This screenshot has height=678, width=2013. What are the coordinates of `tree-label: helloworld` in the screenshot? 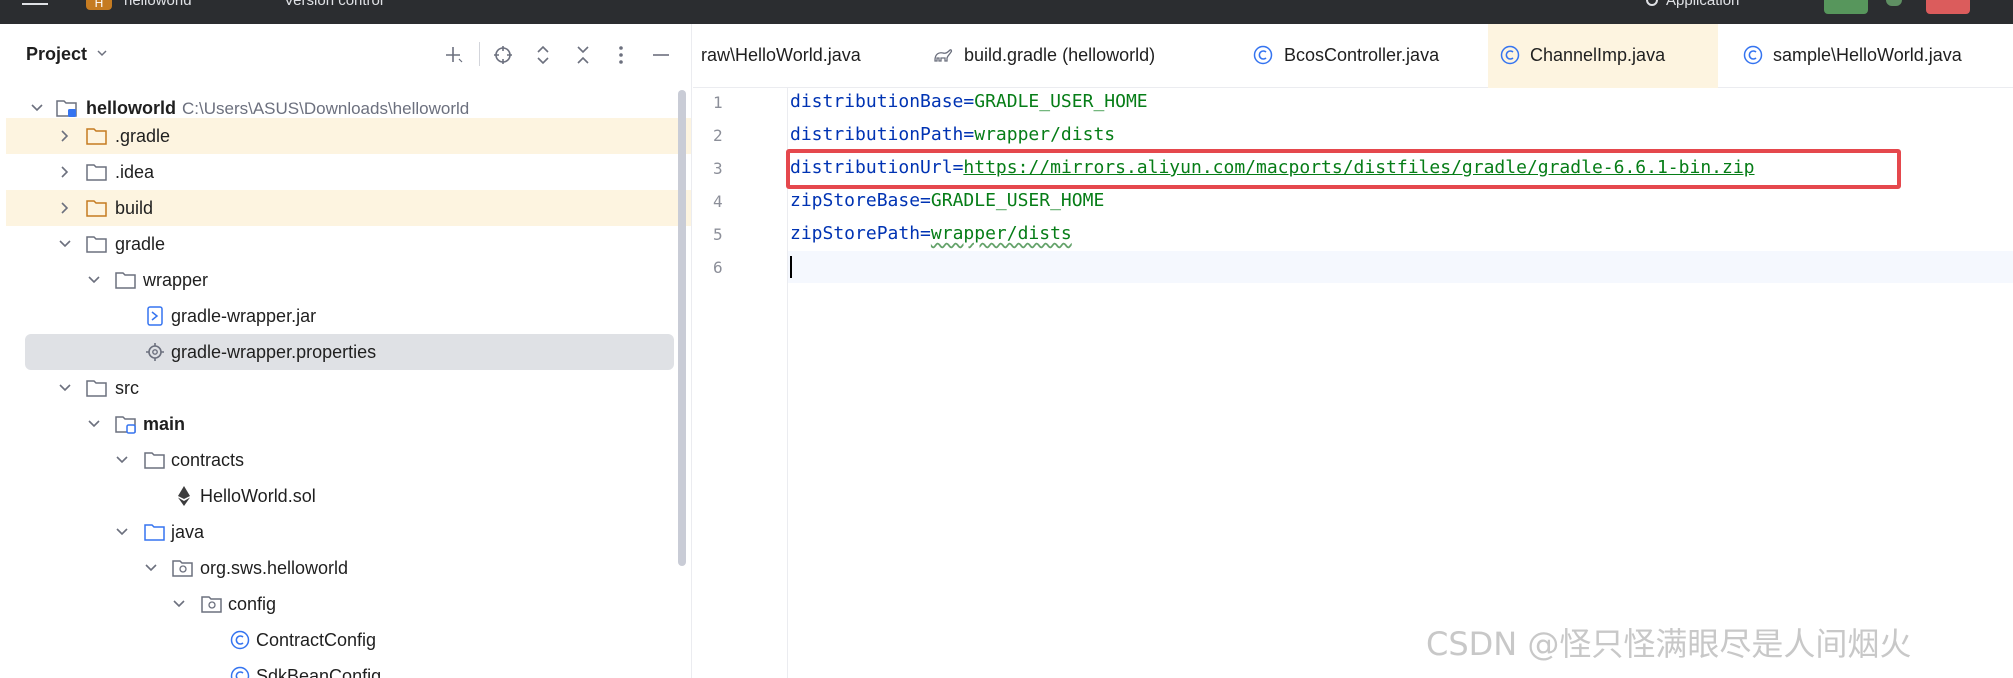 It's located at (131, 108).